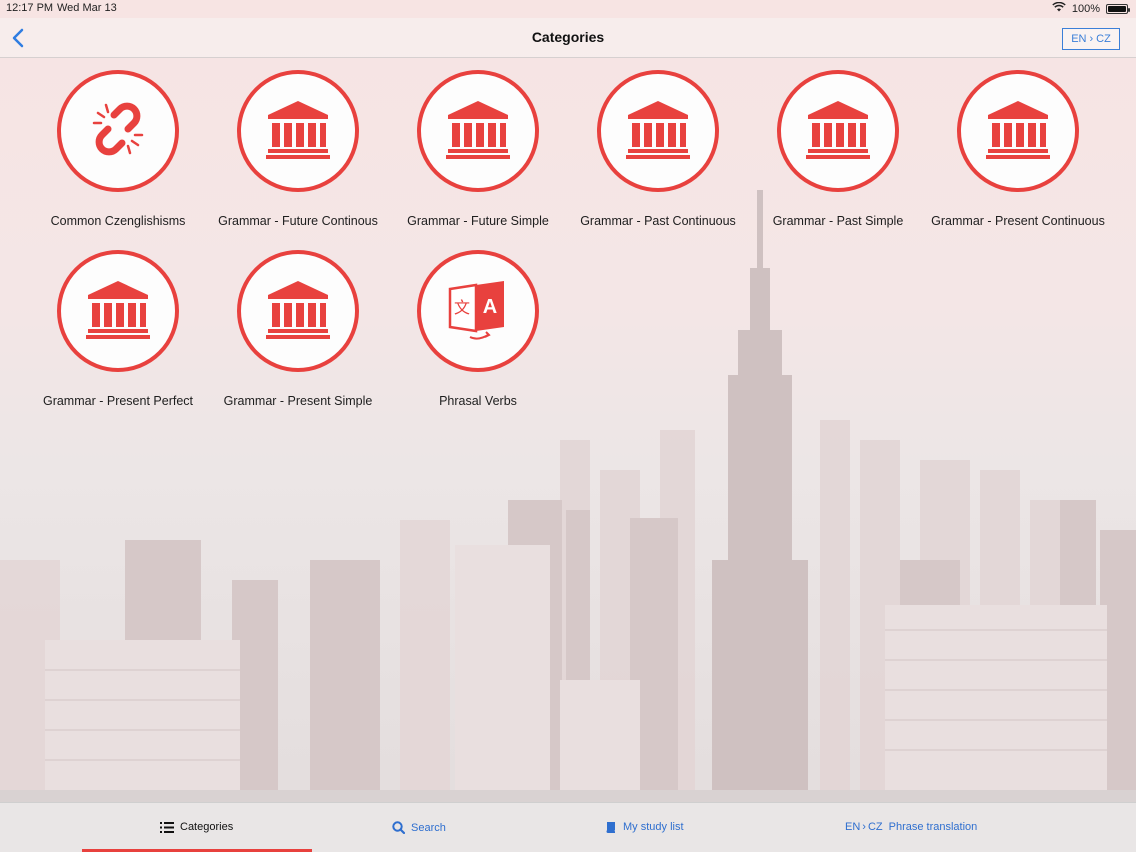  Describe the element at coordinates (478, 221) in the screenshot. I see `category-label: Grammar - Future Simple` at that location.